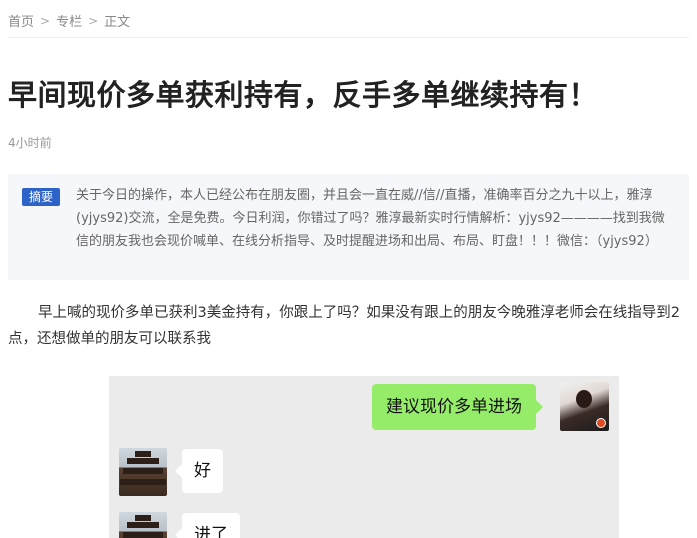  What do you see at coordinates (117, 22) in the screenshot?
I see `breadcrumb-current: 正文` at bounding box center [117, 22].